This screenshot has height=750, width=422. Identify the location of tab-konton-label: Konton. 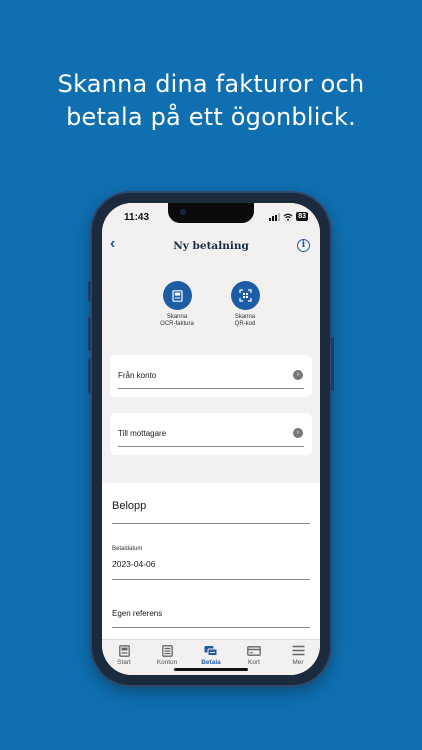
(167, 662).